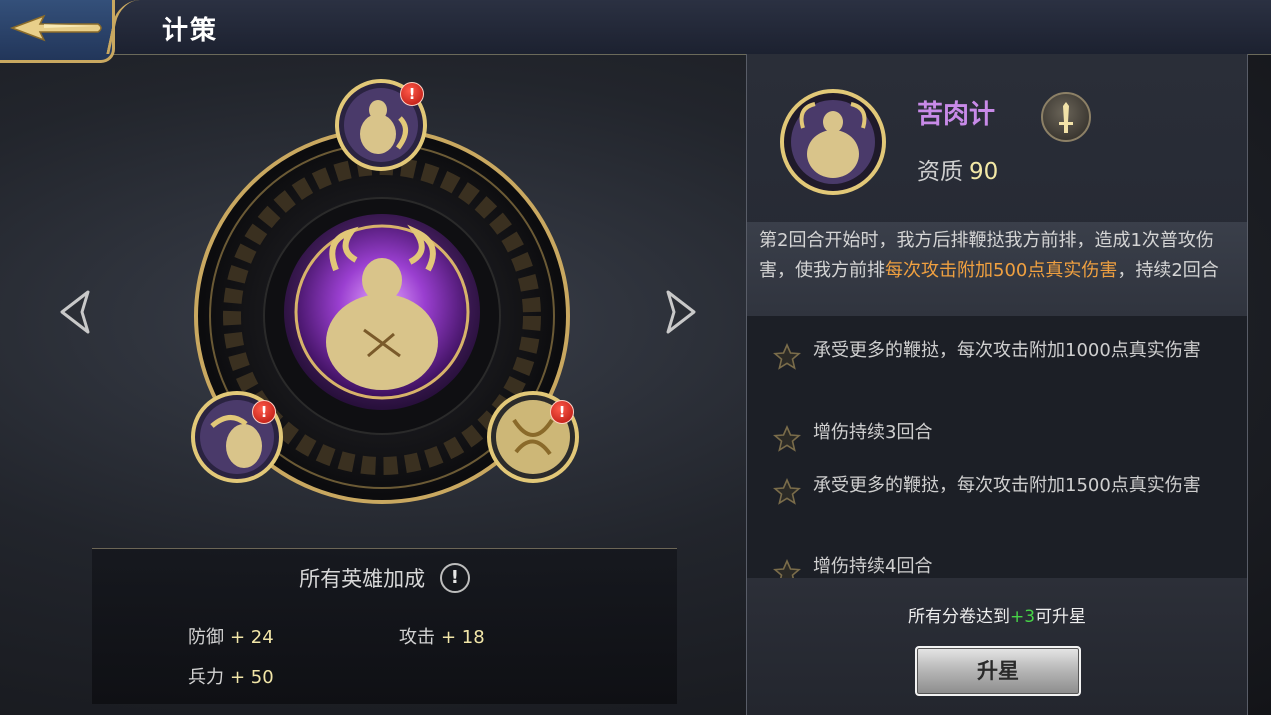 The image size is (1271, 715). What do you see at coordinates (1007, 350) in the screenshot?
I see `star-item-text: 承受更多的鞭挞，每次攻击附加1000点真实伤害` at bounding box center [1007, 350].